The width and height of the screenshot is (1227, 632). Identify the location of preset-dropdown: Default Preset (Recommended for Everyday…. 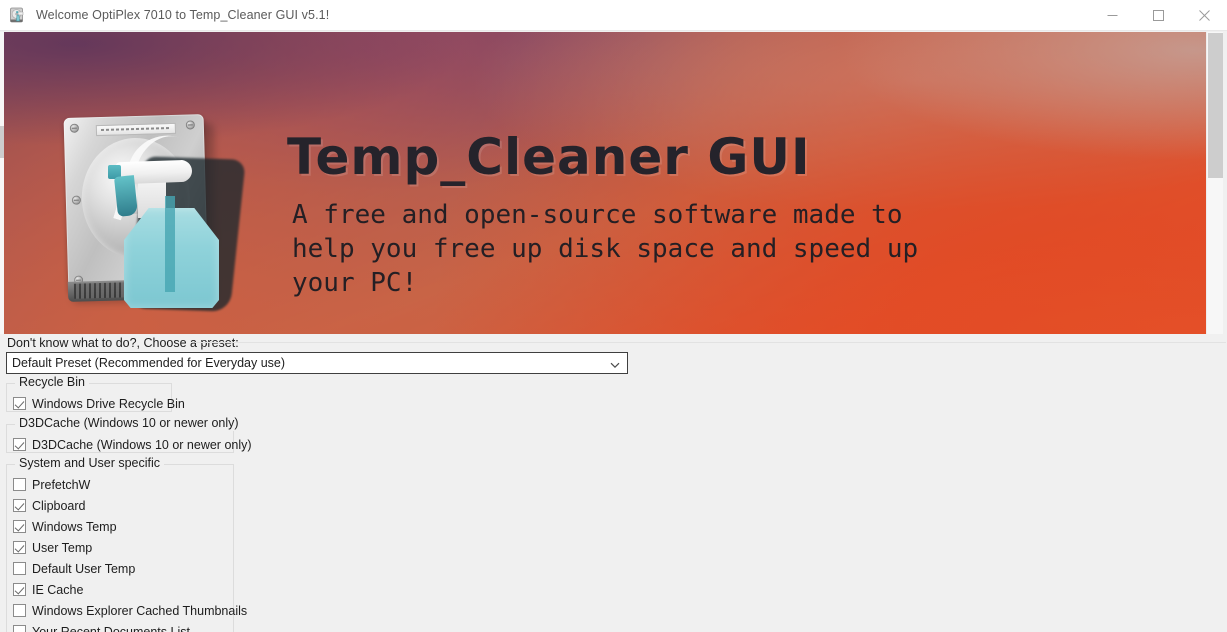
(317, 363).